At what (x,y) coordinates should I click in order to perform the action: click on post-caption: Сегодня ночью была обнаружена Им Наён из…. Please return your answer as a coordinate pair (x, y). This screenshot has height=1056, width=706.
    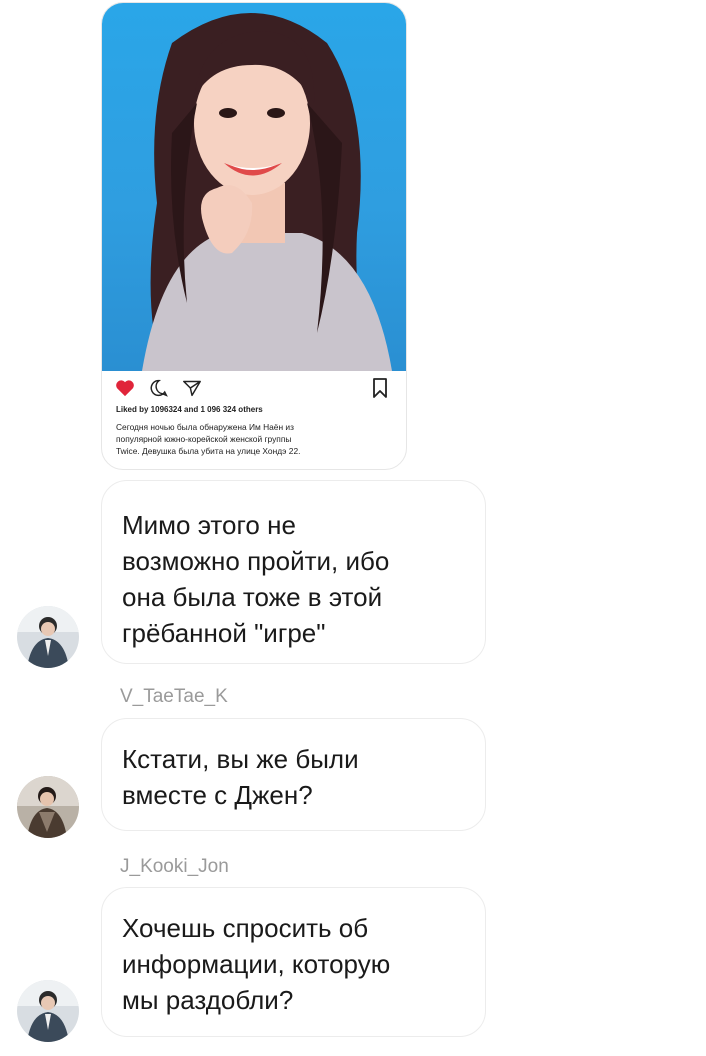
    Looking at the image, I should click on (256, 439).